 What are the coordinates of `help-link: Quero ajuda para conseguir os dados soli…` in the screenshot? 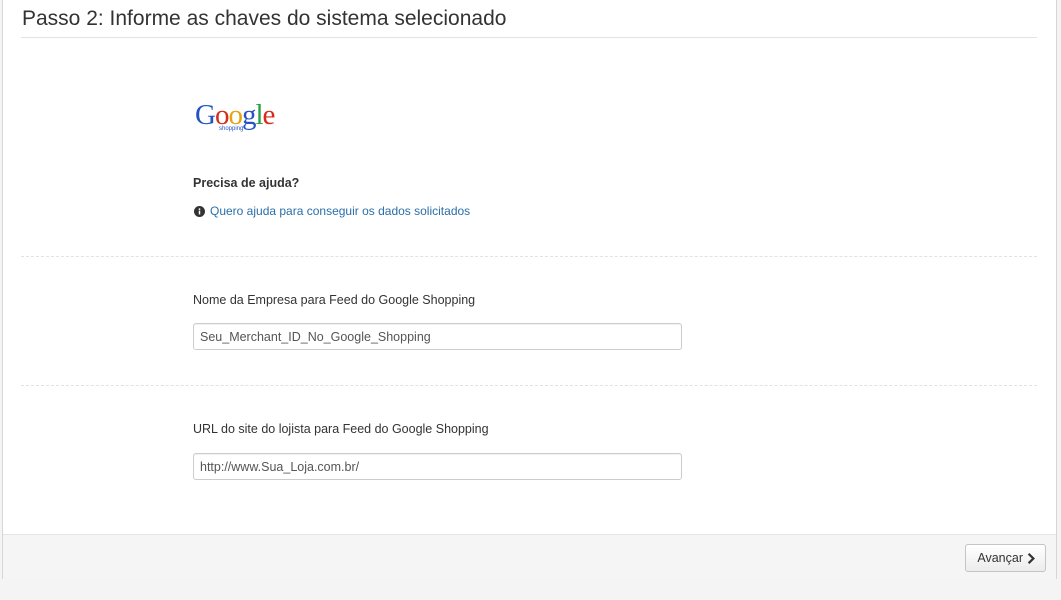 It's located at (340, 211).